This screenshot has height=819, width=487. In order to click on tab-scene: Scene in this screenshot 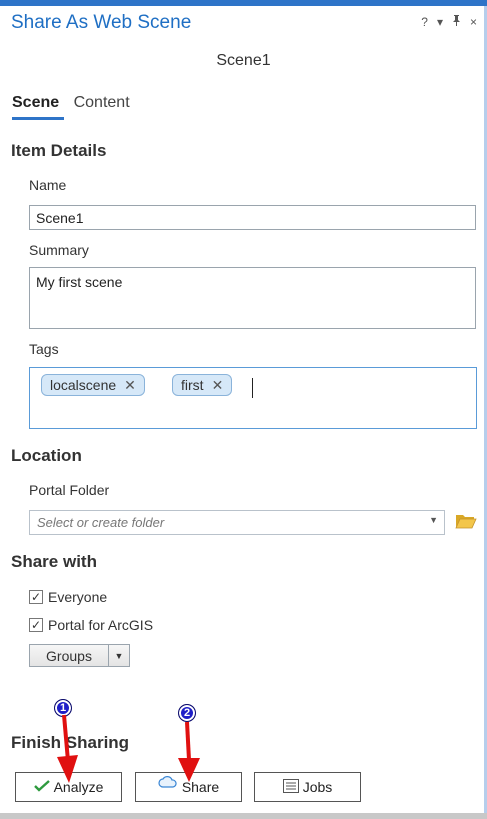, I will do `click(35, 103)`.